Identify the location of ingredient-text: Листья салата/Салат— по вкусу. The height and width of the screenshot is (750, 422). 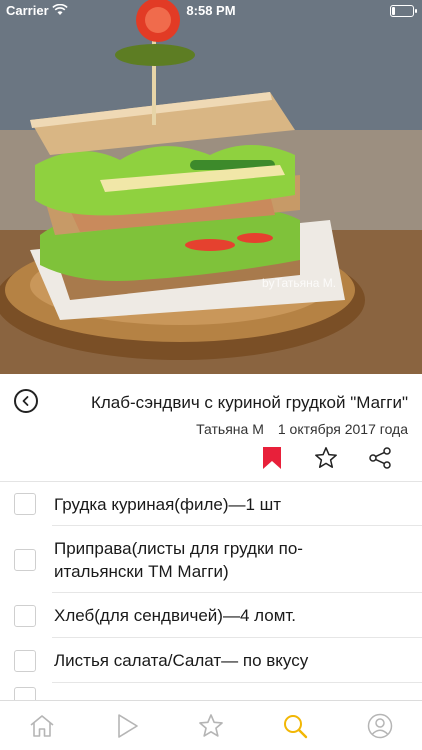
(181, 660).